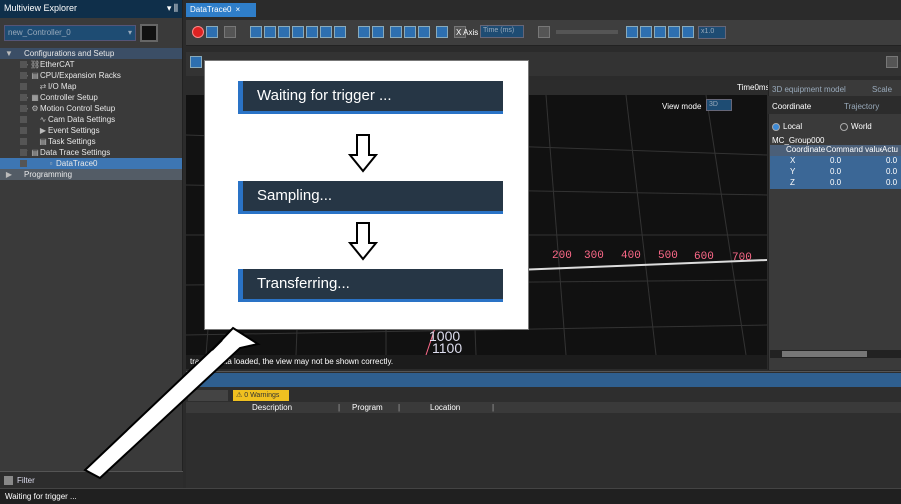 The width and height of the screenshot is (901, 504). I want to click on callout-pointer, so click(172, 403).